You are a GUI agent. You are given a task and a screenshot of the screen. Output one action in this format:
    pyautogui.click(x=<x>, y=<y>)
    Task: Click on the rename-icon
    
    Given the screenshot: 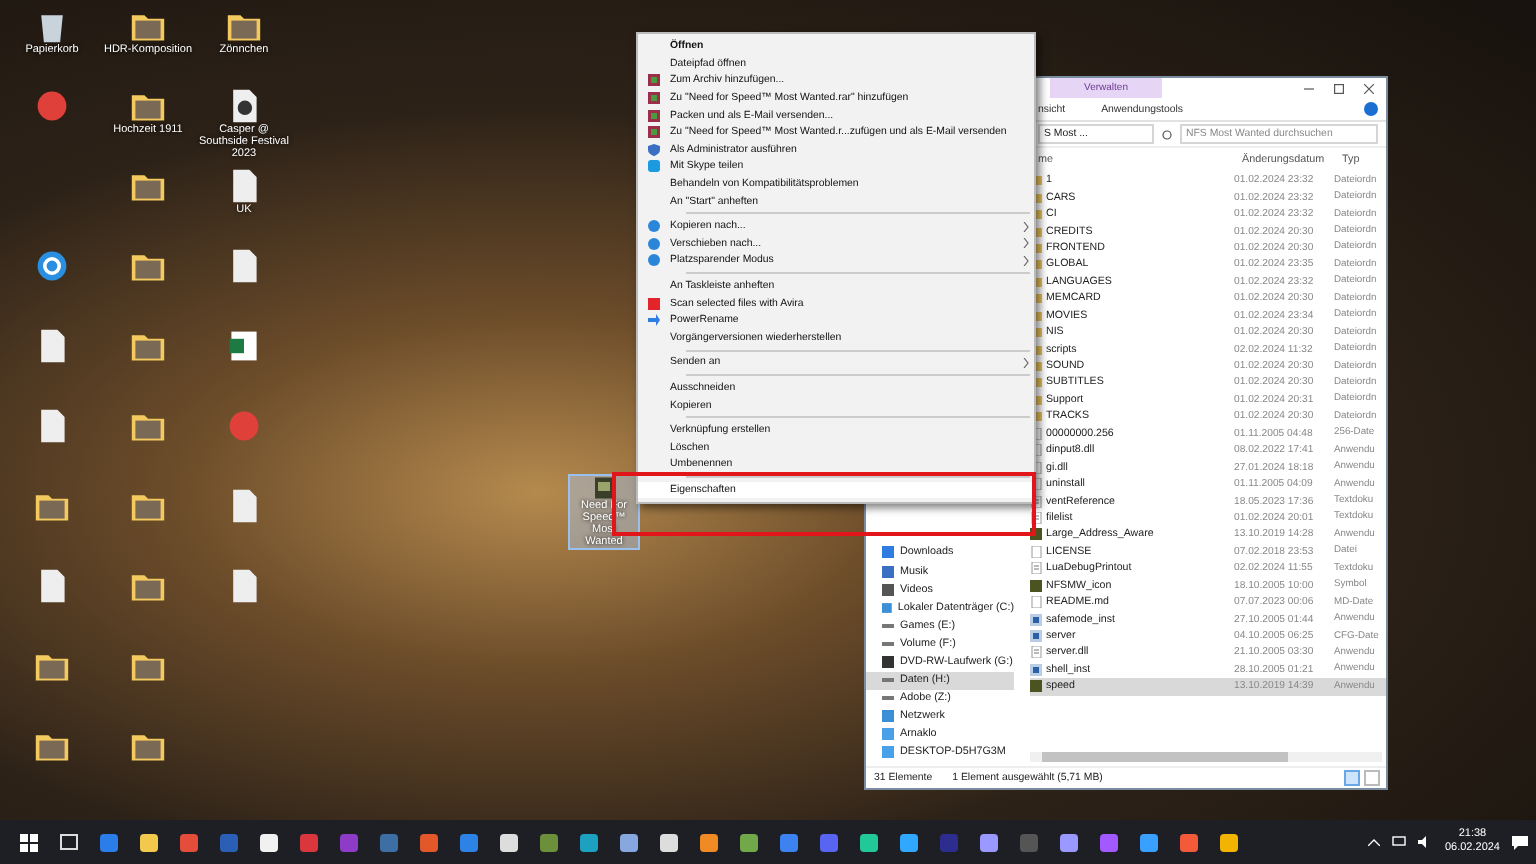 What is the action you would take?
    pyautogui.click(x=653, y=320)
    